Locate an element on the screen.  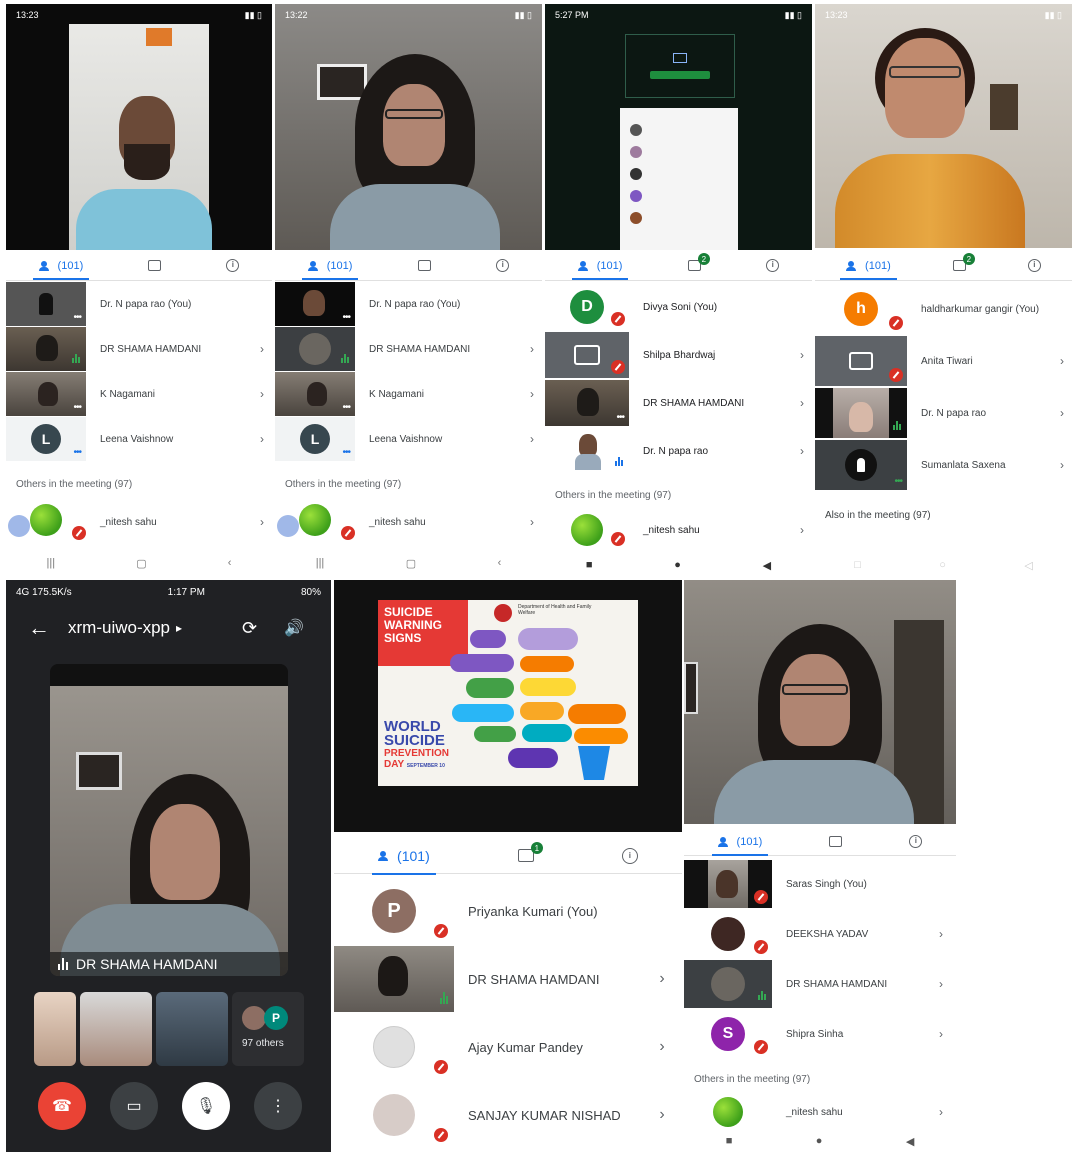
meeting-code: xrm-uiwo-xpp is located at coordinates (119, 628).